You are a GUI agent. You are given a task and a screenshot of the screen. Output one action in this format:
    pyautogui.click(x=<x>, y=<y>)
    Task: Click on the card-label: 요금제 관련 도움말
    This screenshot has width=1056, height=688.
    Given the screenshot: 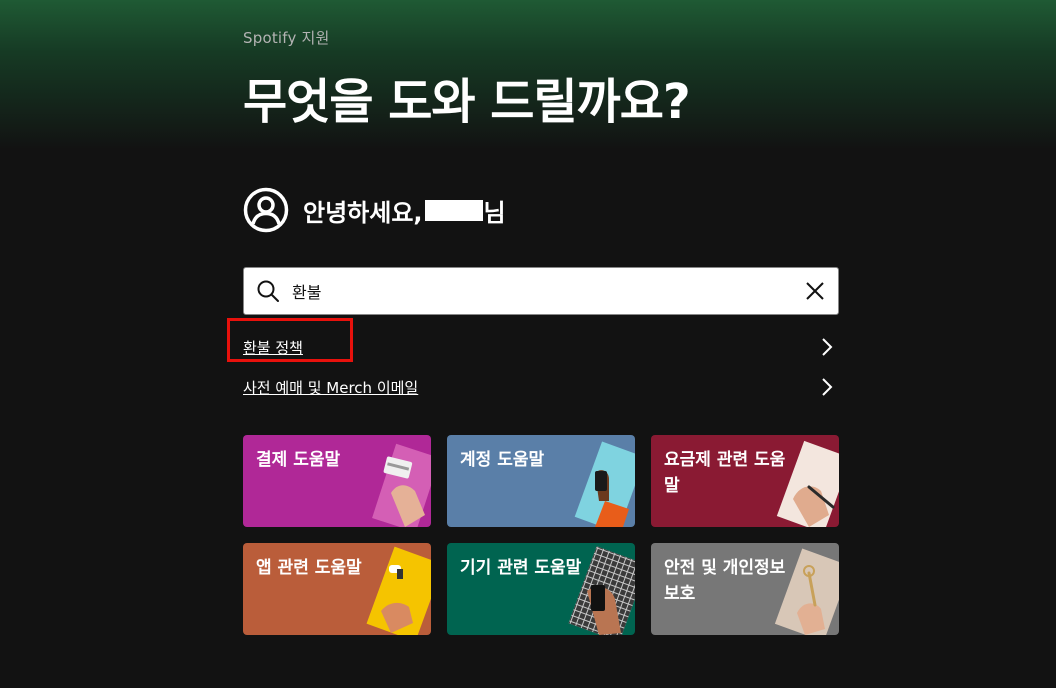 What is the action you would take?
    pyautogui.click(x=725, y=473)
    